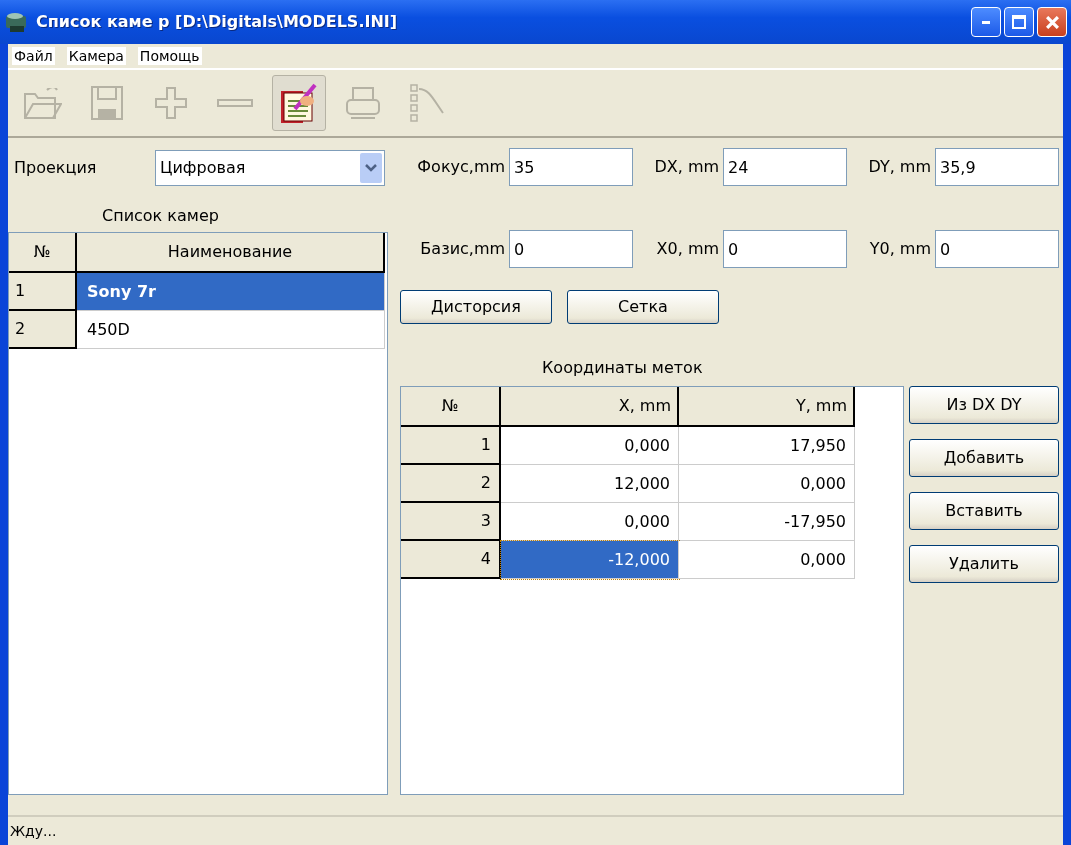 The image size is (1071, 845). What do you see at coordinates (622, 368) in the screenshot?
I see `marks-title: Координаты меток` at bounding box center [622, 368].